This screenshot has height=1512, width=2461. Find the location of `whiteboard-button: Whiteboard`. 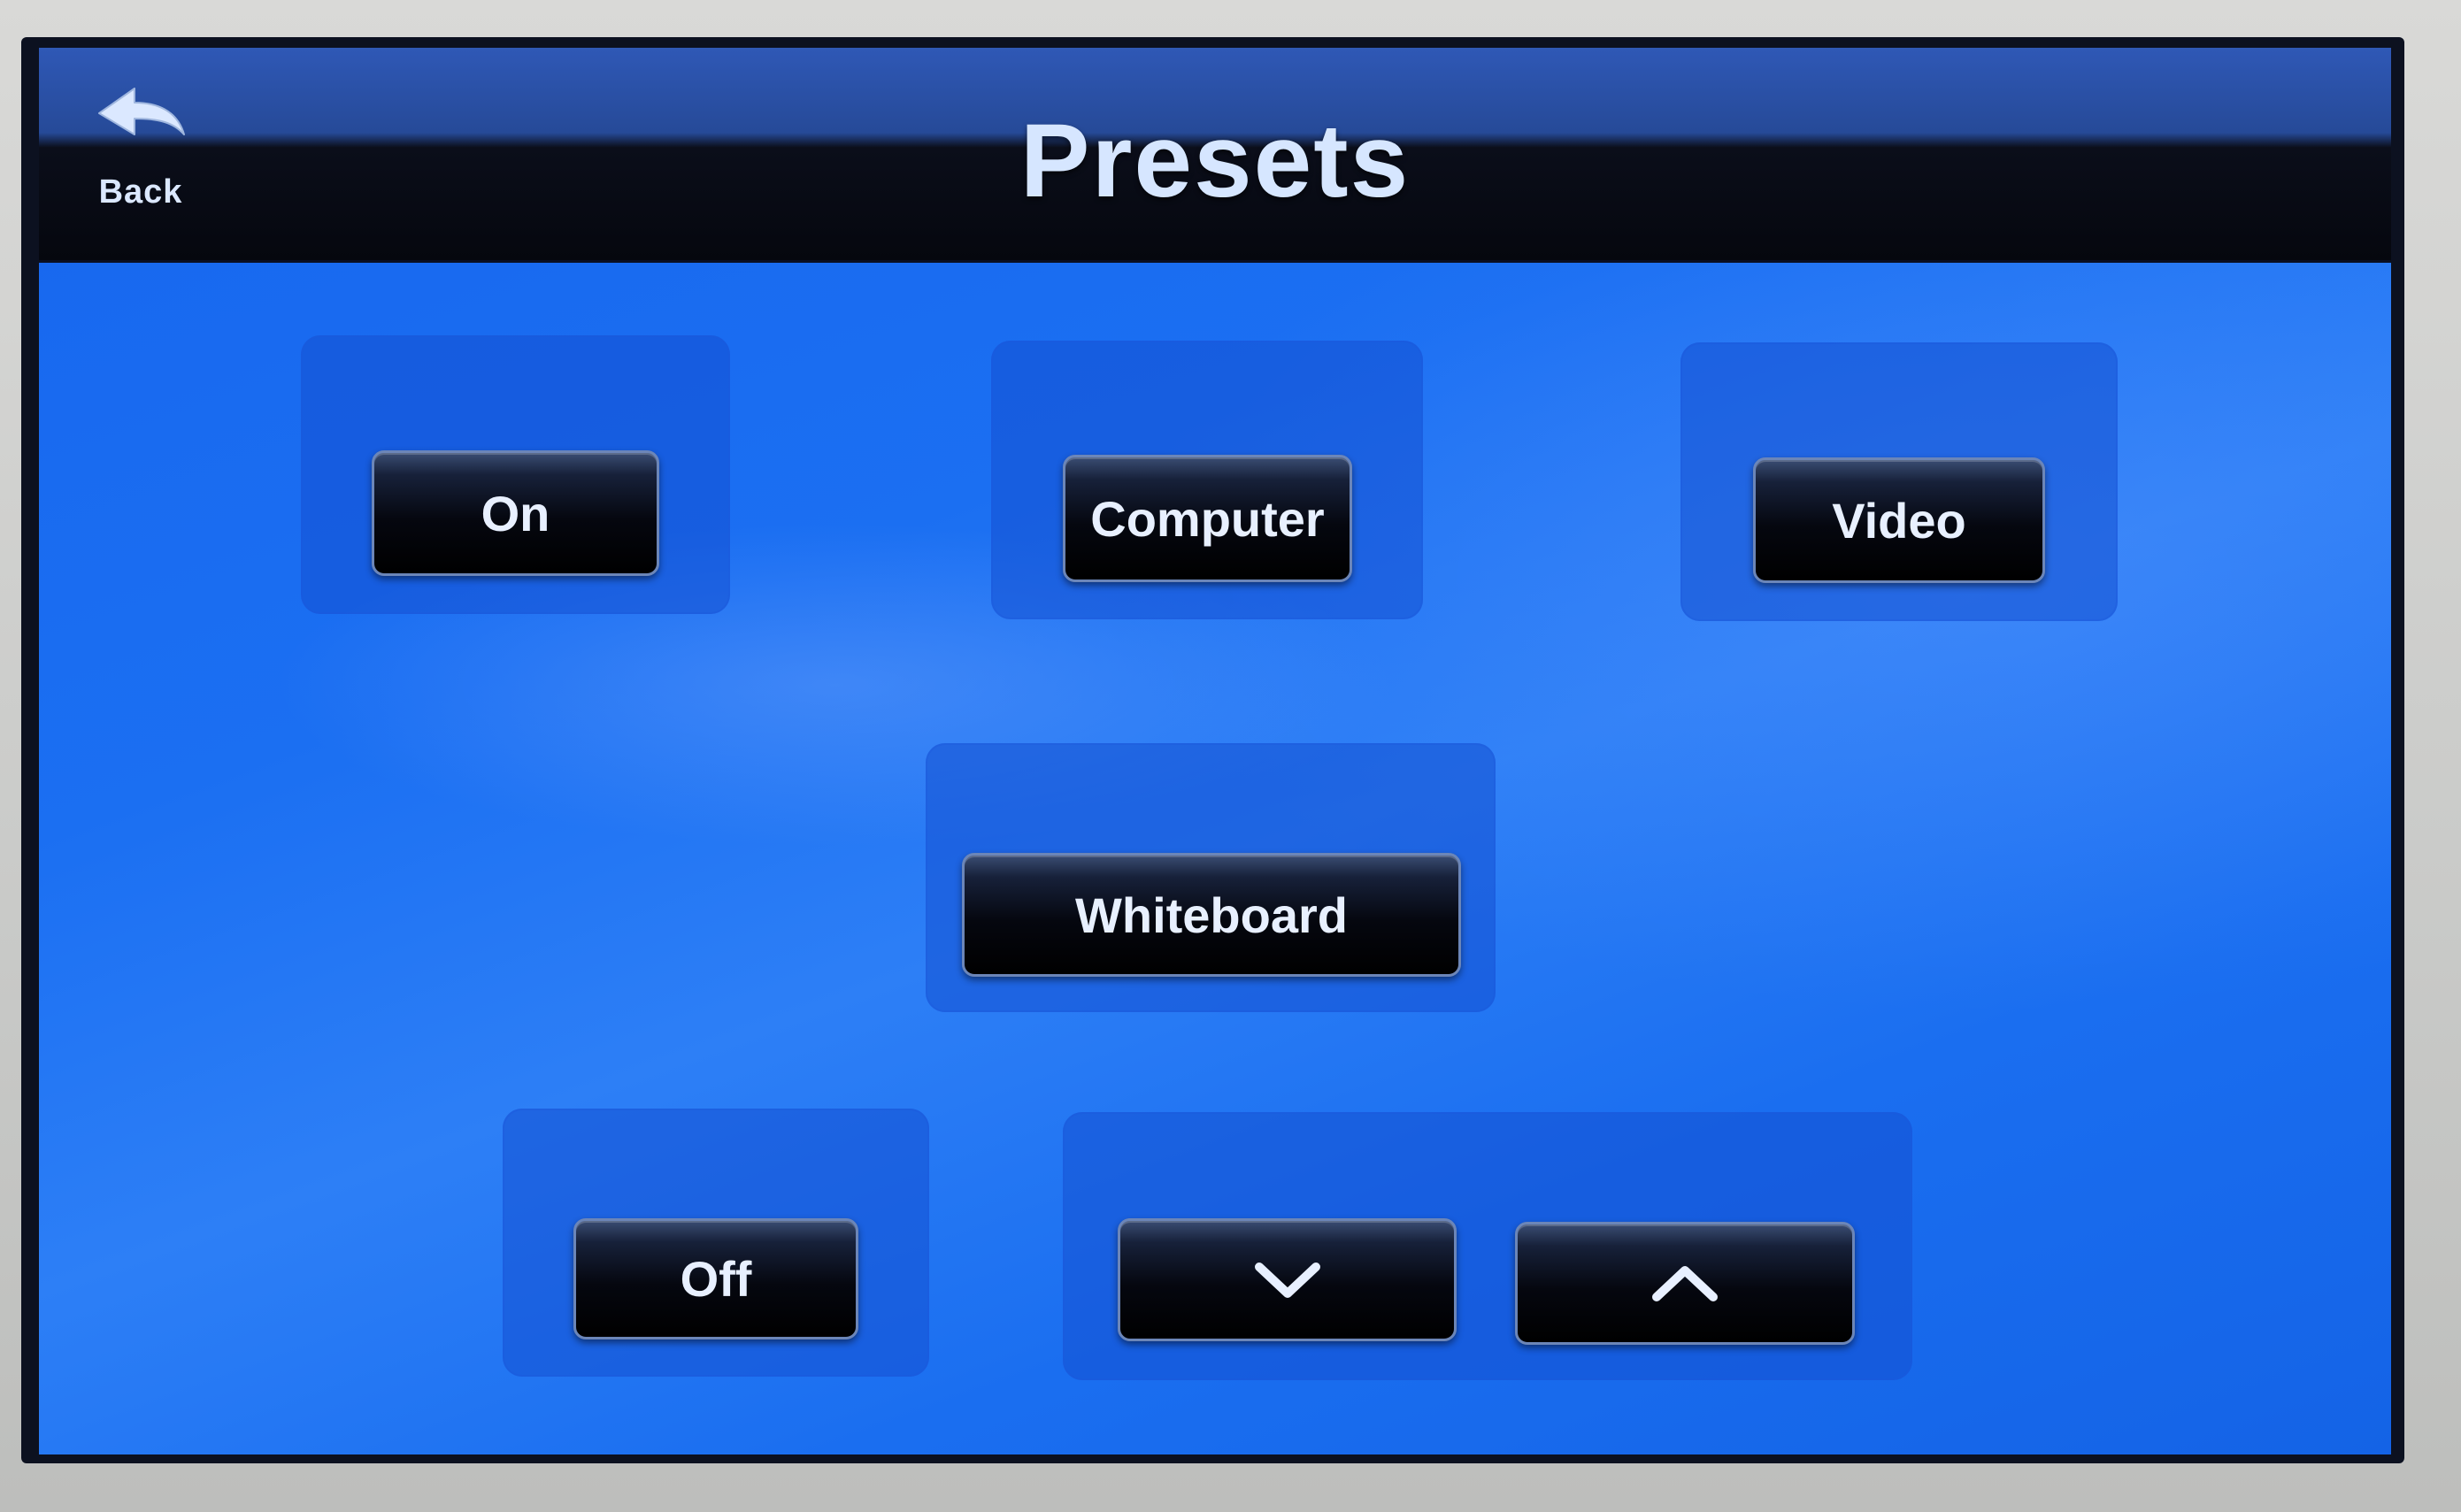

whiteboard-button: Whiteboard is located at coordinates (1211, 915).